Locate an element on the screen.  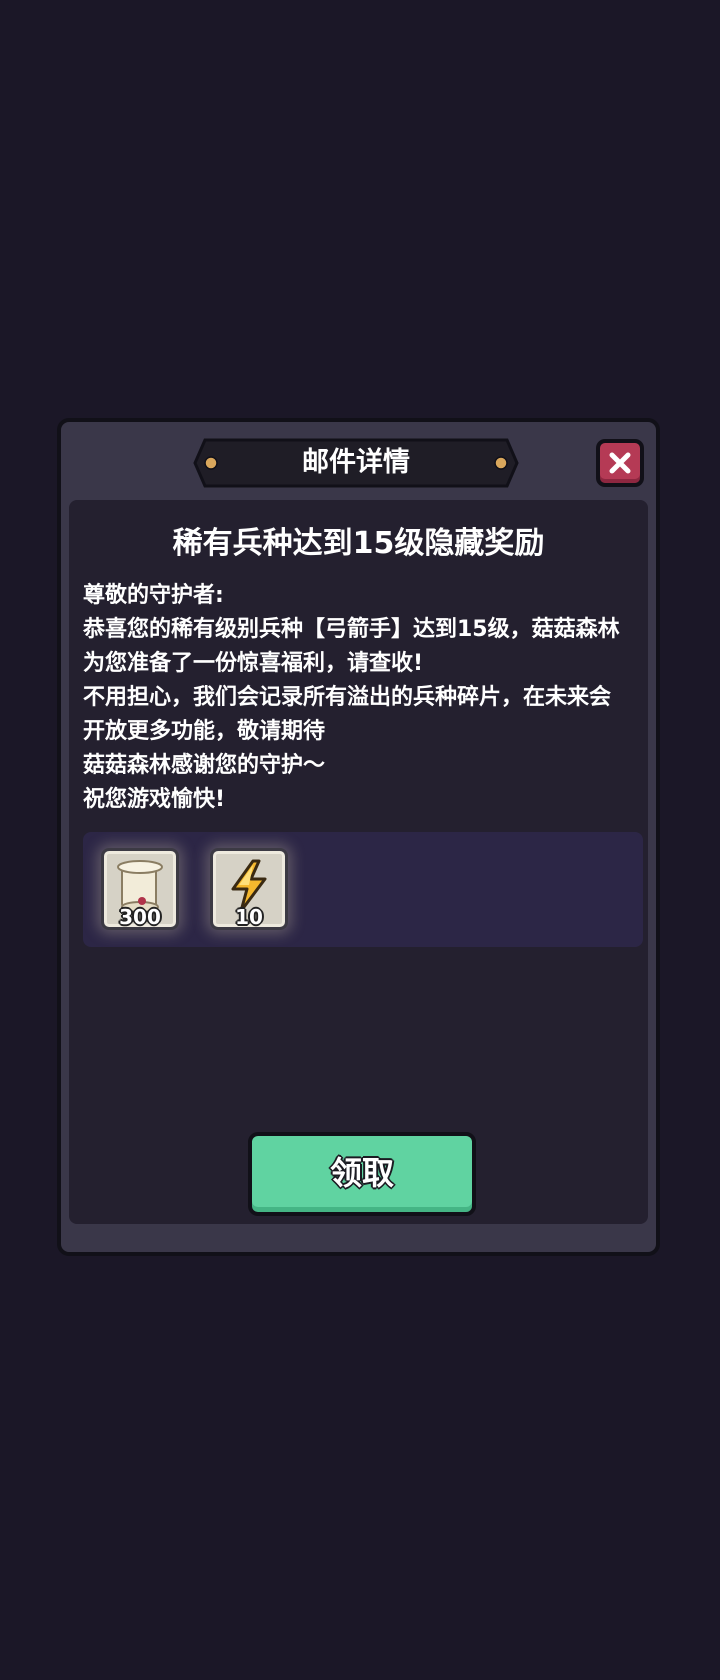
body-line: 恭喜您的稀有级别兵种【弓箭手】达到15级，菇菇森林 is located at coordinates (351, 629).